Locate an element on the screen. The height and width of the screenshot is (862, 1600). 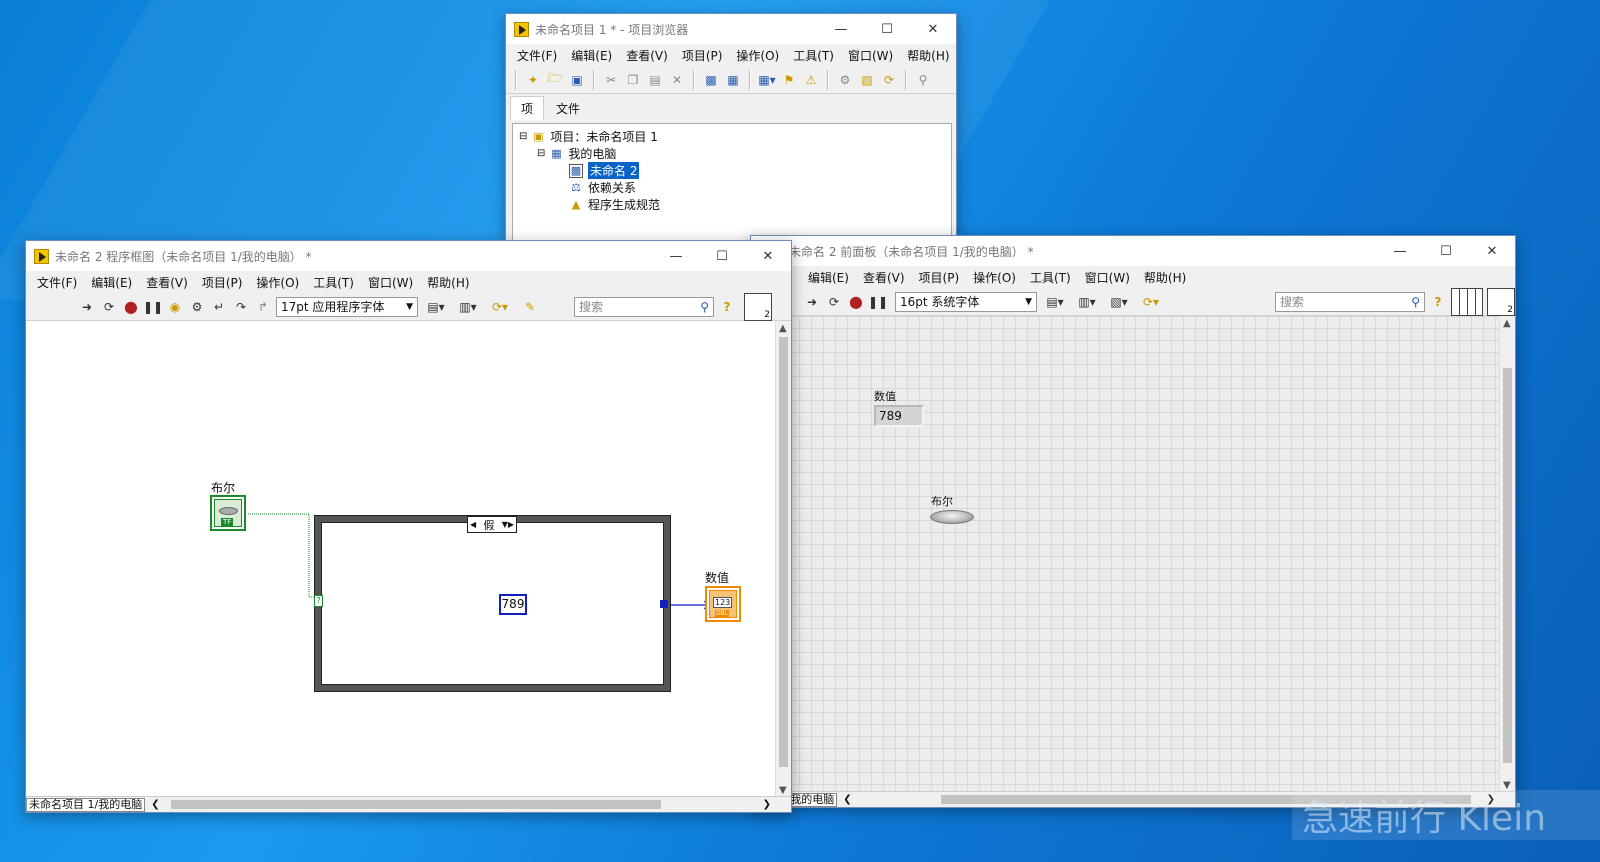
abort-icon: ⬤ is located at coordinates (856, 302).